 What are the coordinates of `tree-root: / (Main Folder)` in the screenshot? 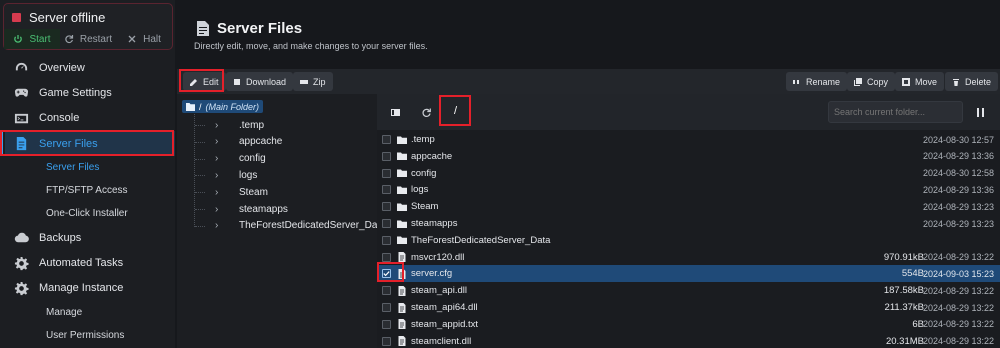 It's located at (223, 106).